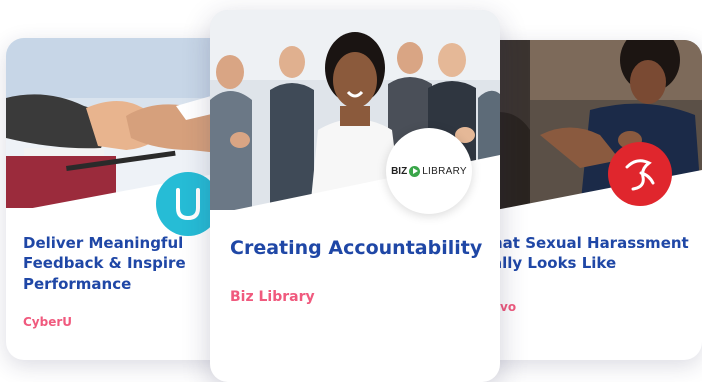  I want to click on course-provider: Biz Library, so click(272, 297).